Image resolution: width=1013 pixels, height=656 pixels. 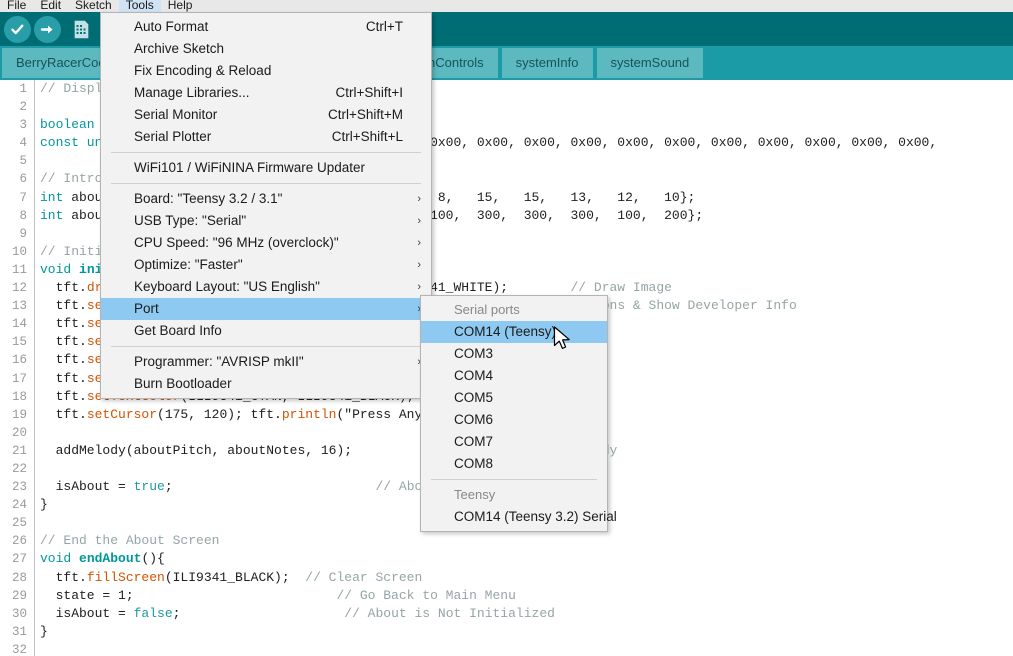 What do you see at coordinates (17, 29) in the screenshot?
I see `verify-button` at bounding box center [17, 29].